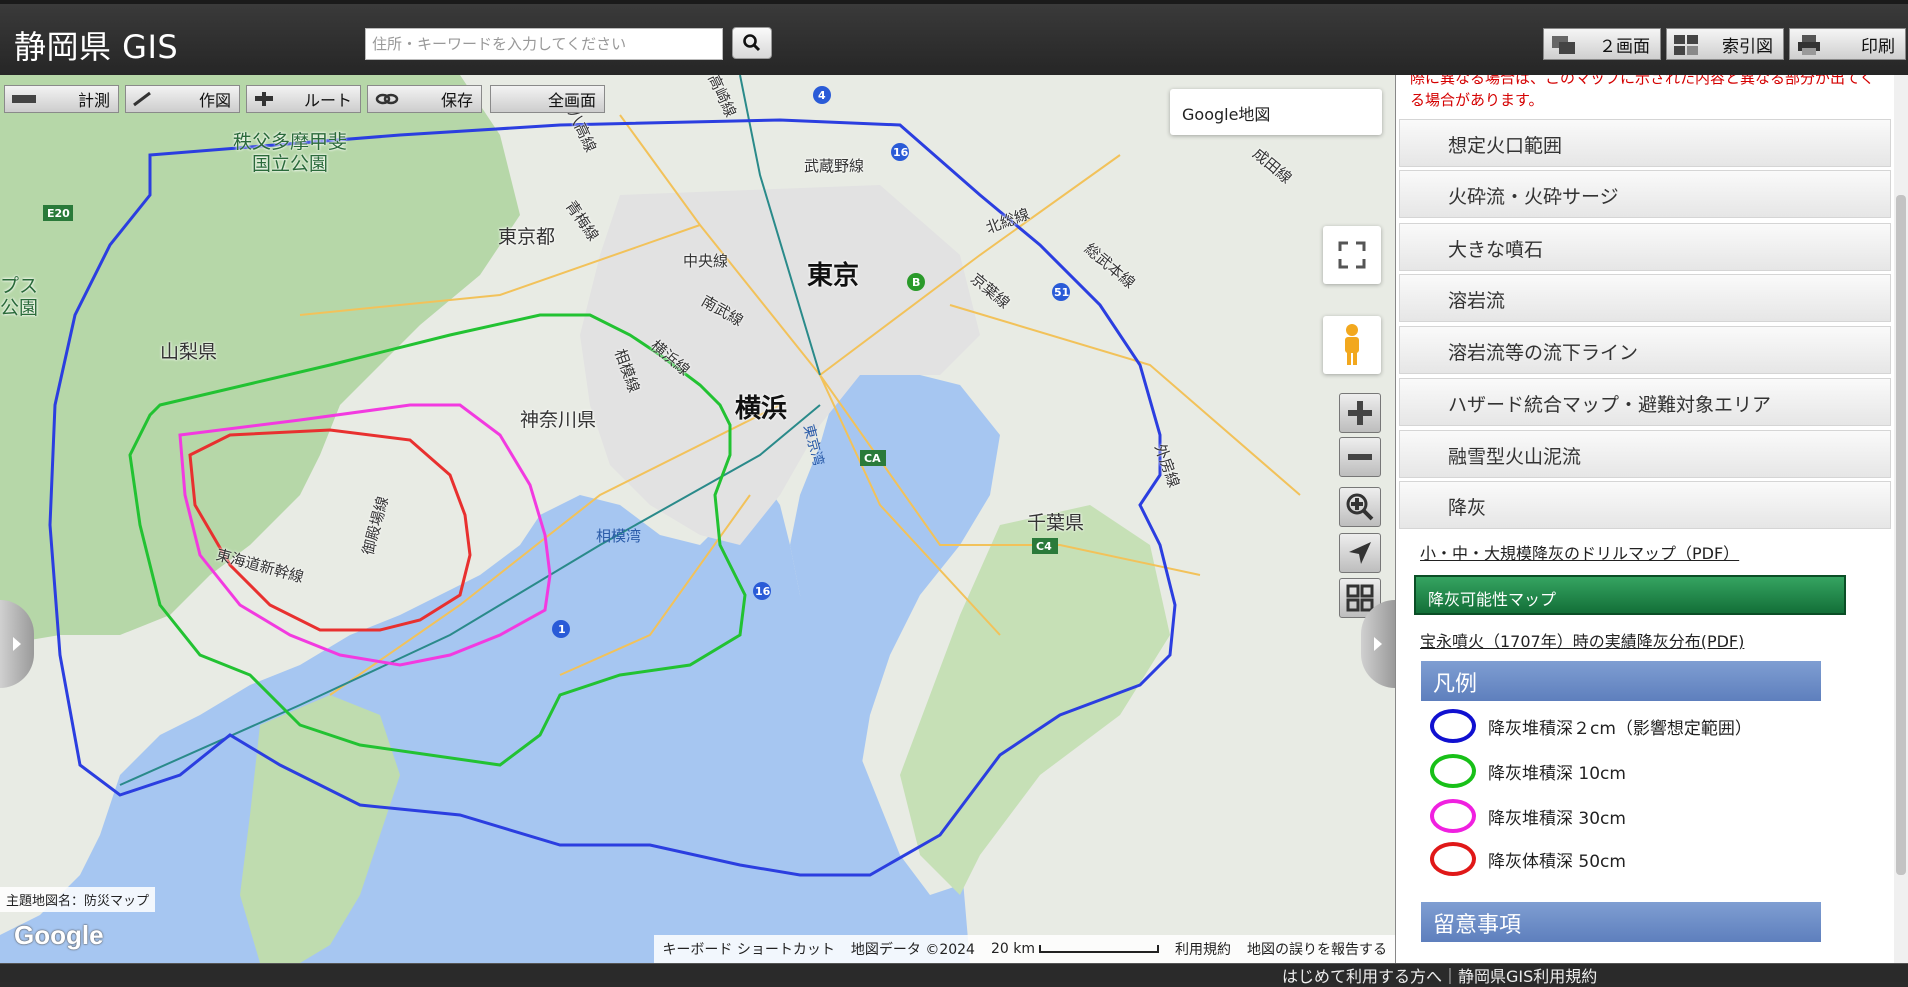  I want to click on ashfall-possibility-map-button: 降灰可能性マップ, so click(1630, 595).